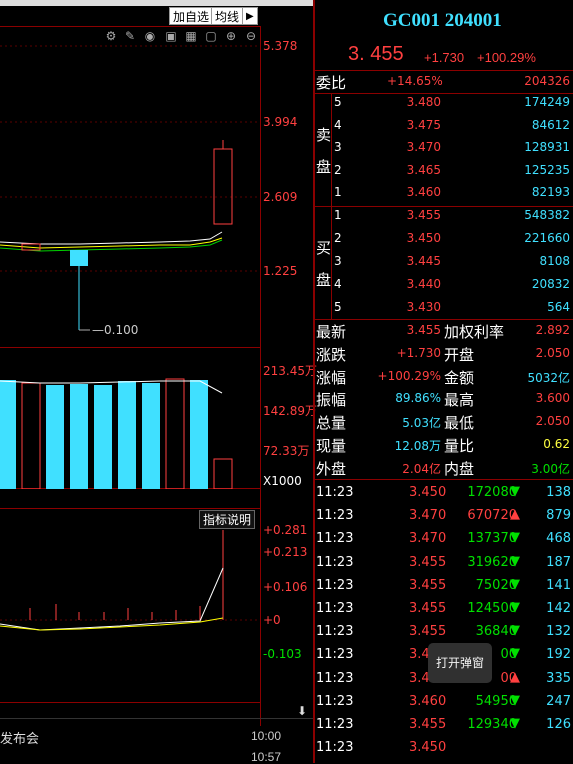 This screenshot has width=573, height=764. I want to click on tick-row: 11:23 3.470 670720 ▲ 879, so click(444, 515).